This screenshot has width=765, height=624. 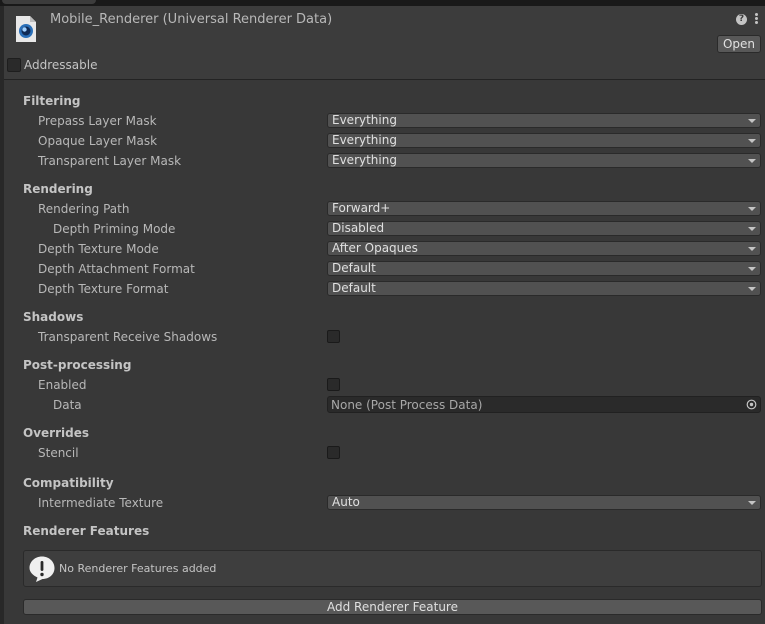 I want to click on depth-attachment-format-label: Depth Attachment Format, so click(x=116, y=269).